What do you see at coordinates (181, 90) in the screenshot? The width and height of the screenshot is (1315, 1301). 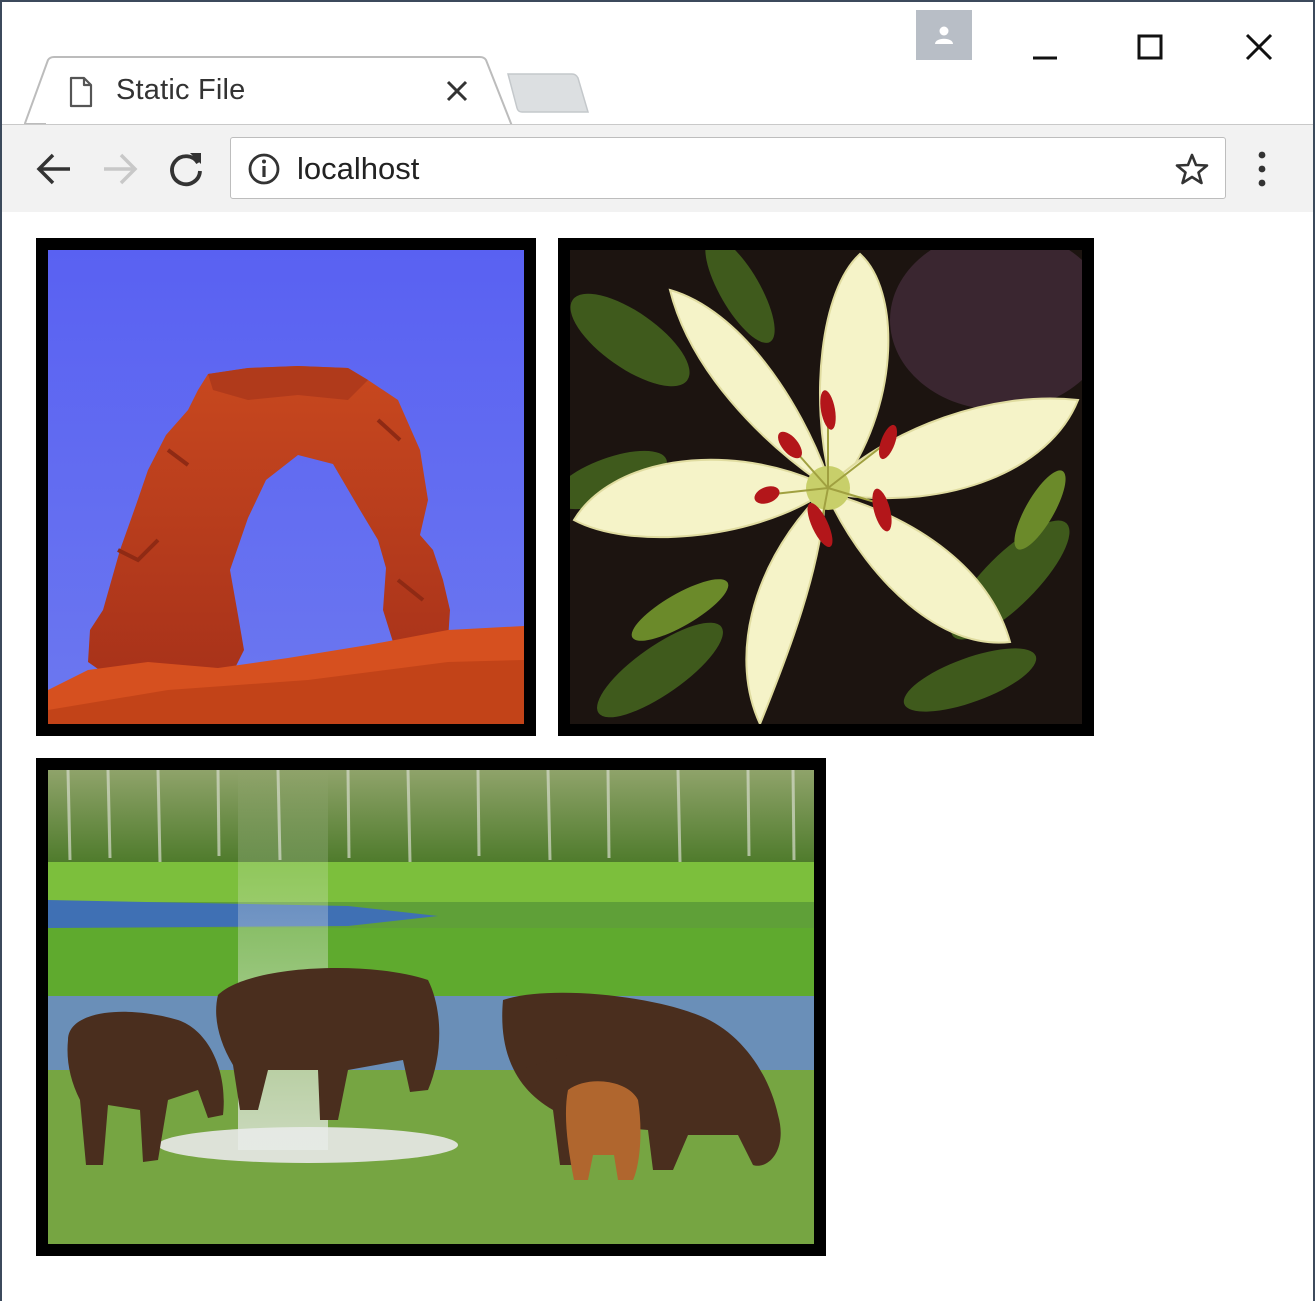 I see `tab-title: Static File` at bounding box center [181, 90].